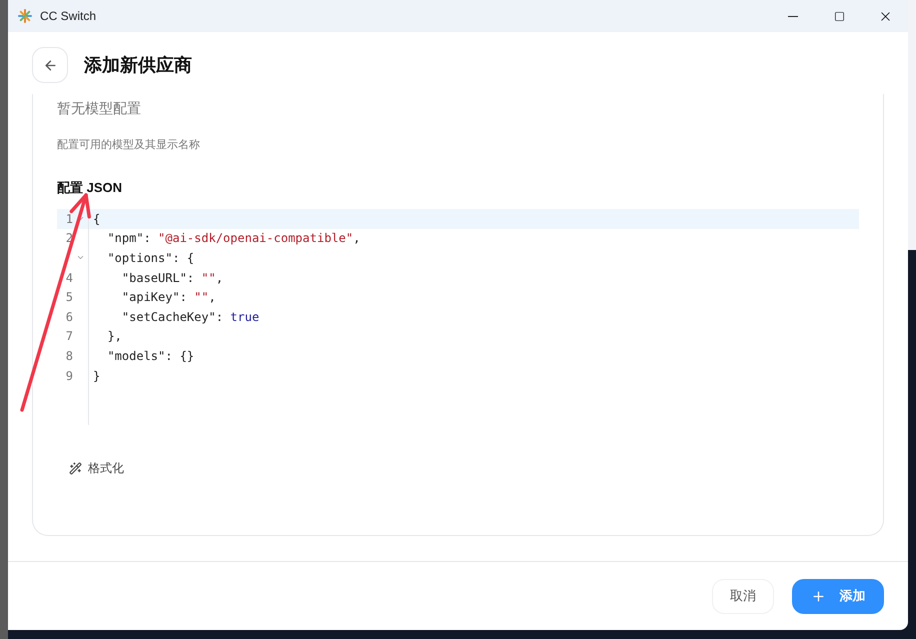  I want to click on line-number: 5, so click(68, 297).